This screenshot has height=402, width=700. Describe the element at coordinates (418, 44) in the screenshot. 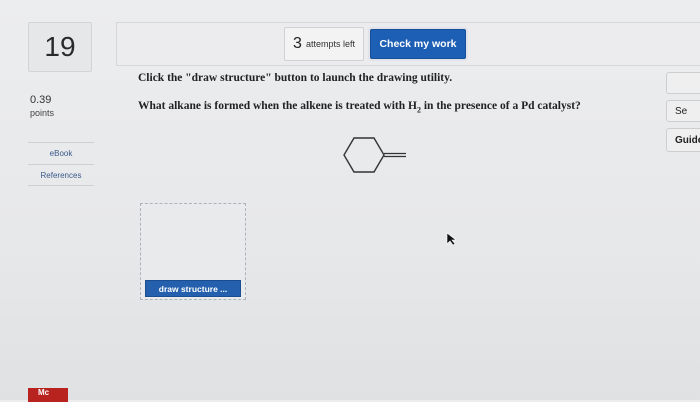

I see `check-my-work-button: Check my work` at that location.